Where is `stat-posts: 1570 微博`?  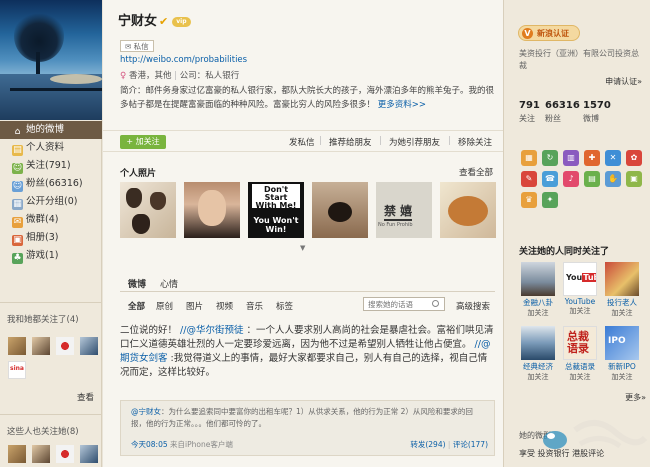 stat-posts: 1570 微博 is located at coordinates (597, 112).